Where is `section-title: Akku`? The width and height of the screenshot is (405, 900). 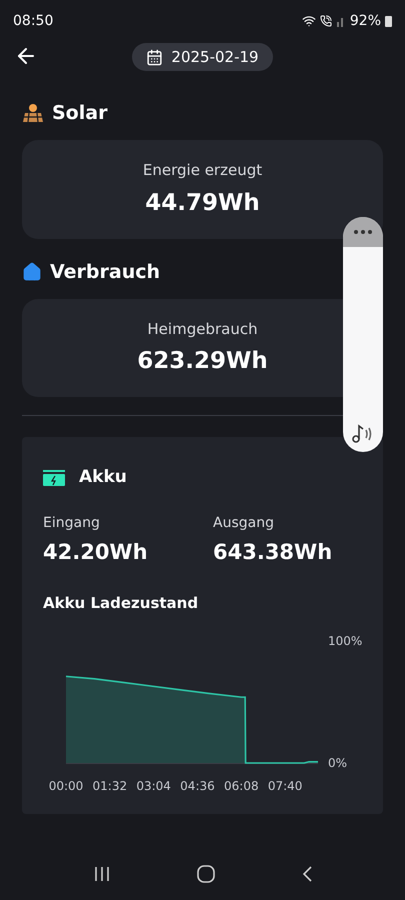
section-title: Akku is located at coordinates (103, 477).